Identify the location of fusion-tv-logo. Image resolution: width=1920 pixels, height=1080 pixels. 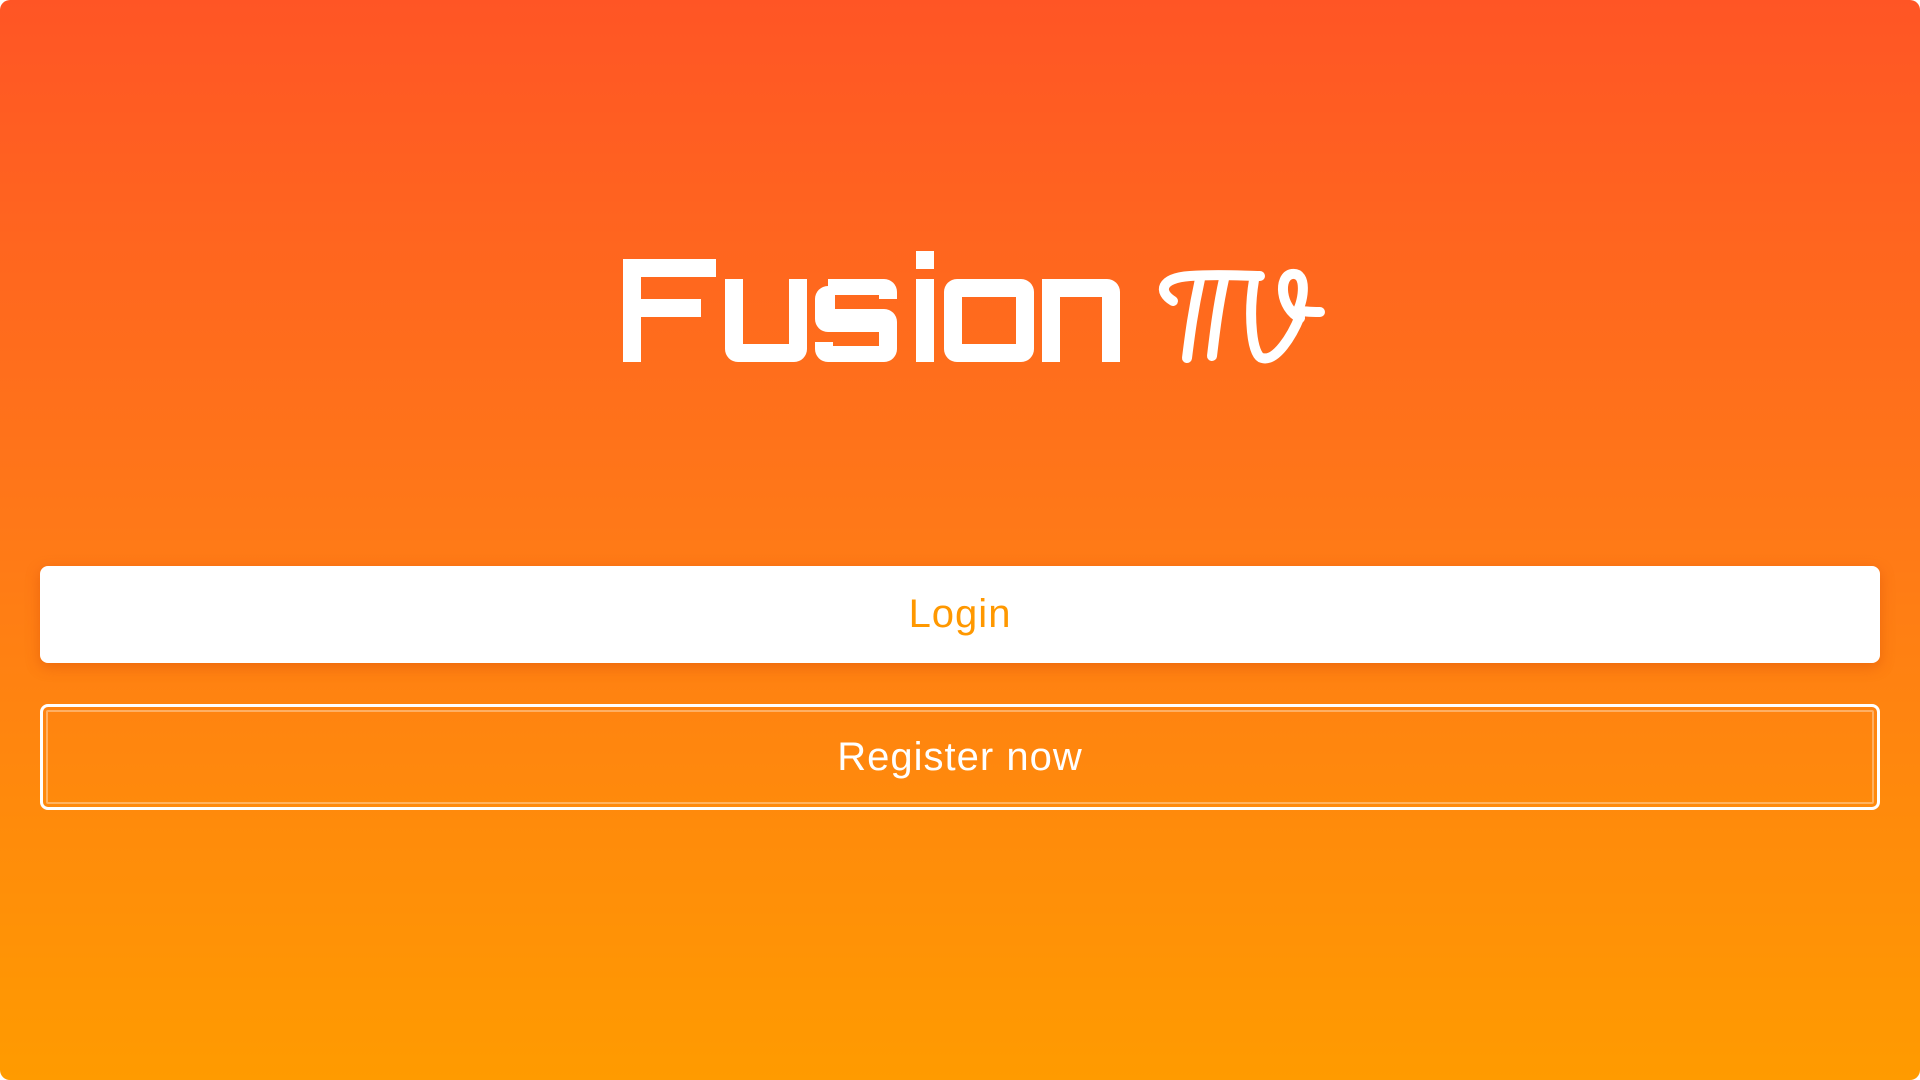
(975, 306).